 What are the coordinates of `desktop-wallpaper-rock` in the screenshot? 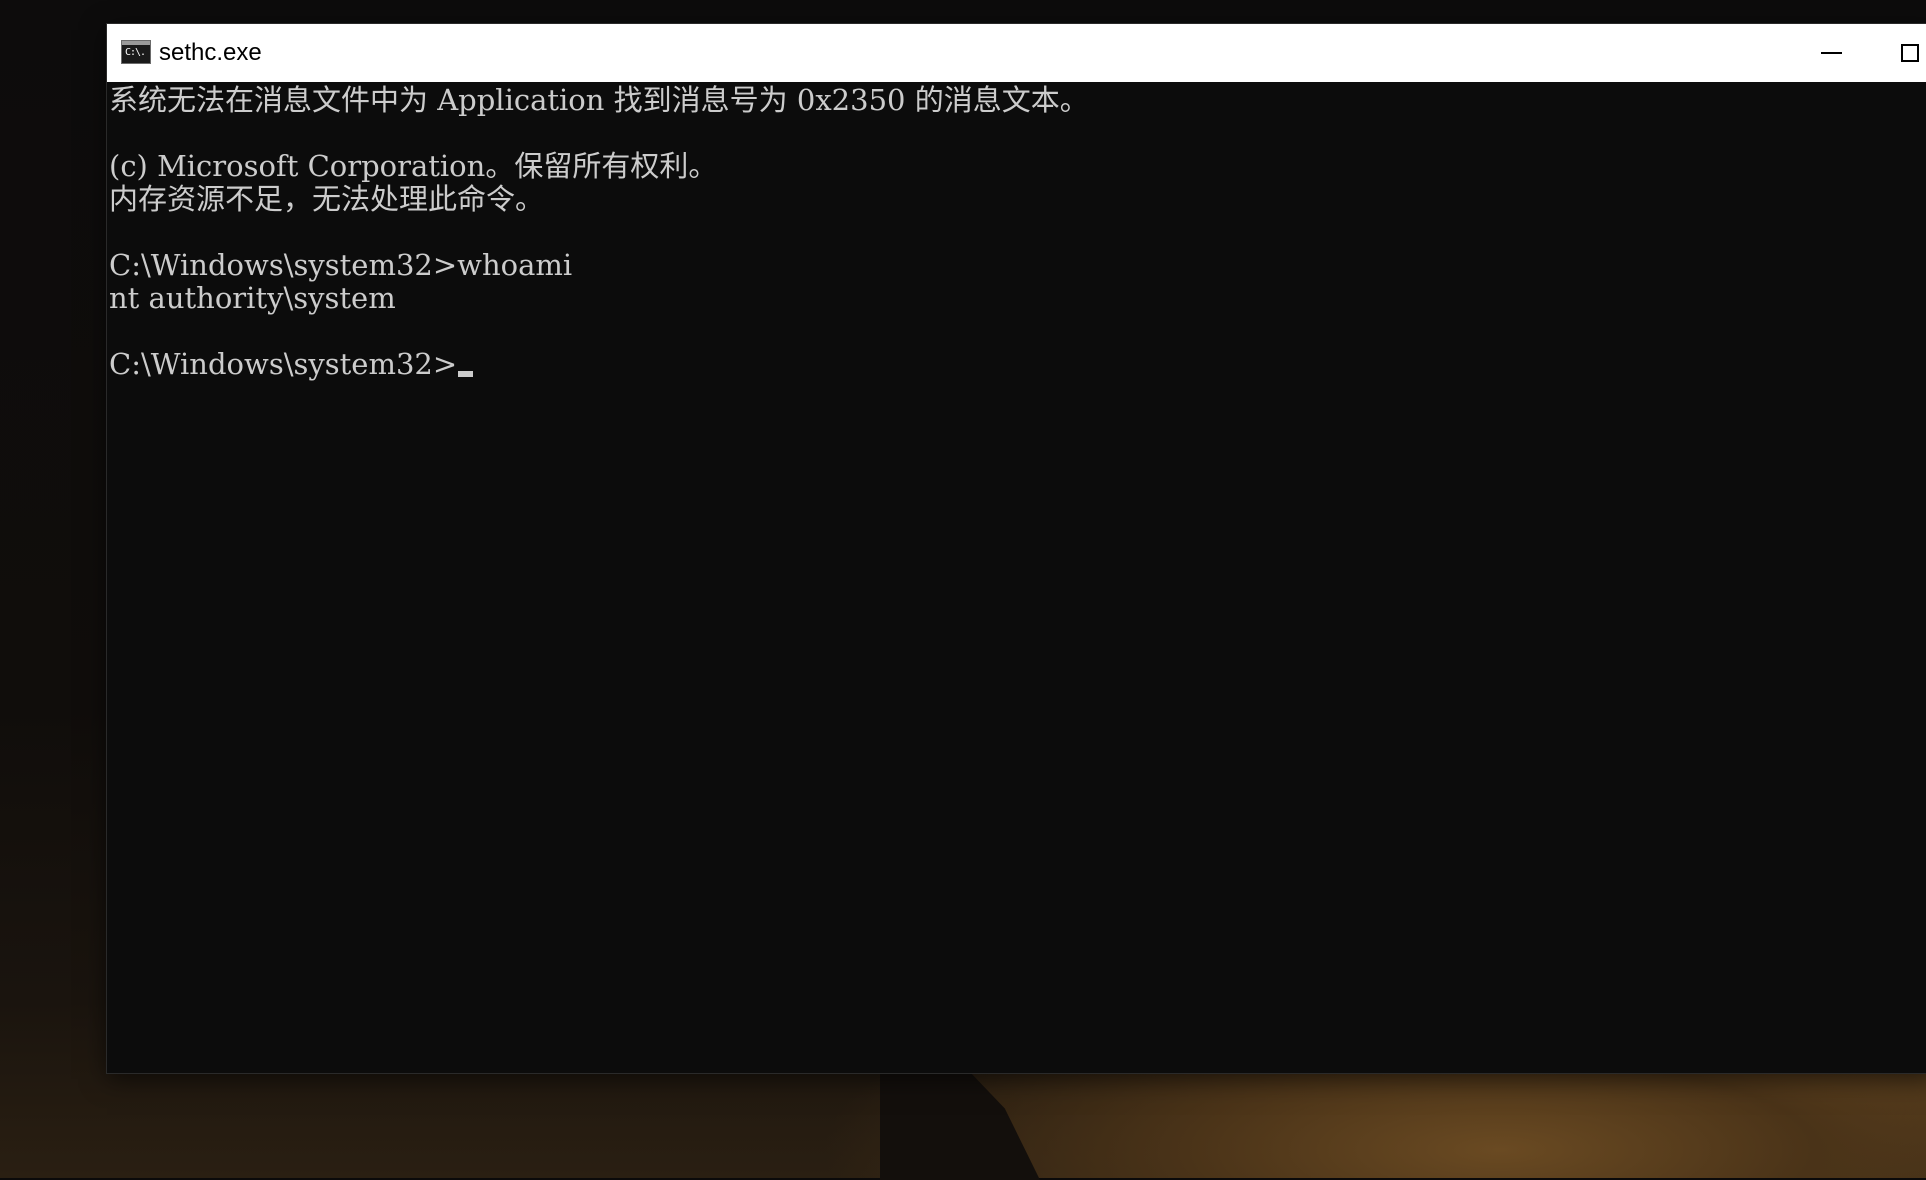 It's located at (960, 1125).